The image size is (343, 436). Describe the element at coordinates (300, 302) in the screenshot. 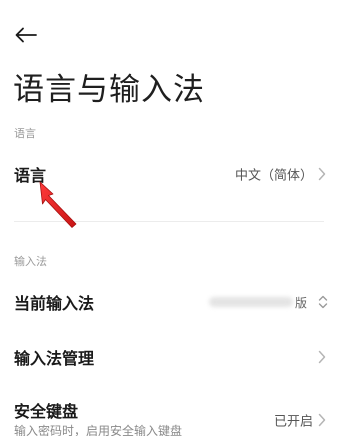

I see `current-input-method-value-char: 版` at that location.